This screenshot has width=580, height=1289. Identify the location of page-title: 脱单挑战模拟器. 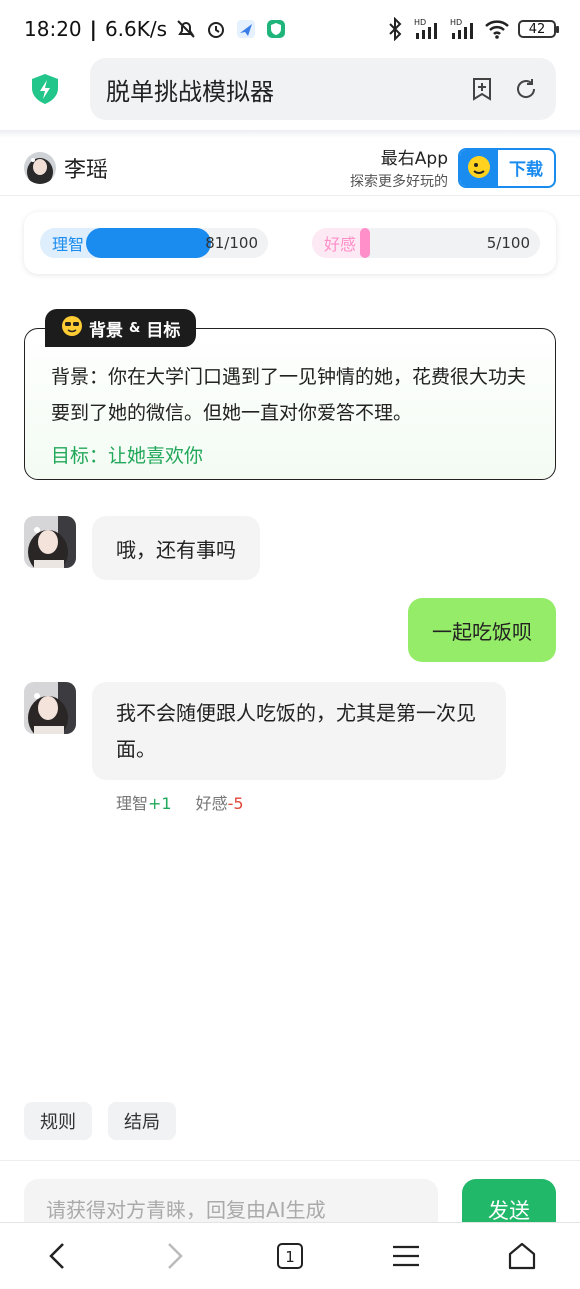
(190, 91).